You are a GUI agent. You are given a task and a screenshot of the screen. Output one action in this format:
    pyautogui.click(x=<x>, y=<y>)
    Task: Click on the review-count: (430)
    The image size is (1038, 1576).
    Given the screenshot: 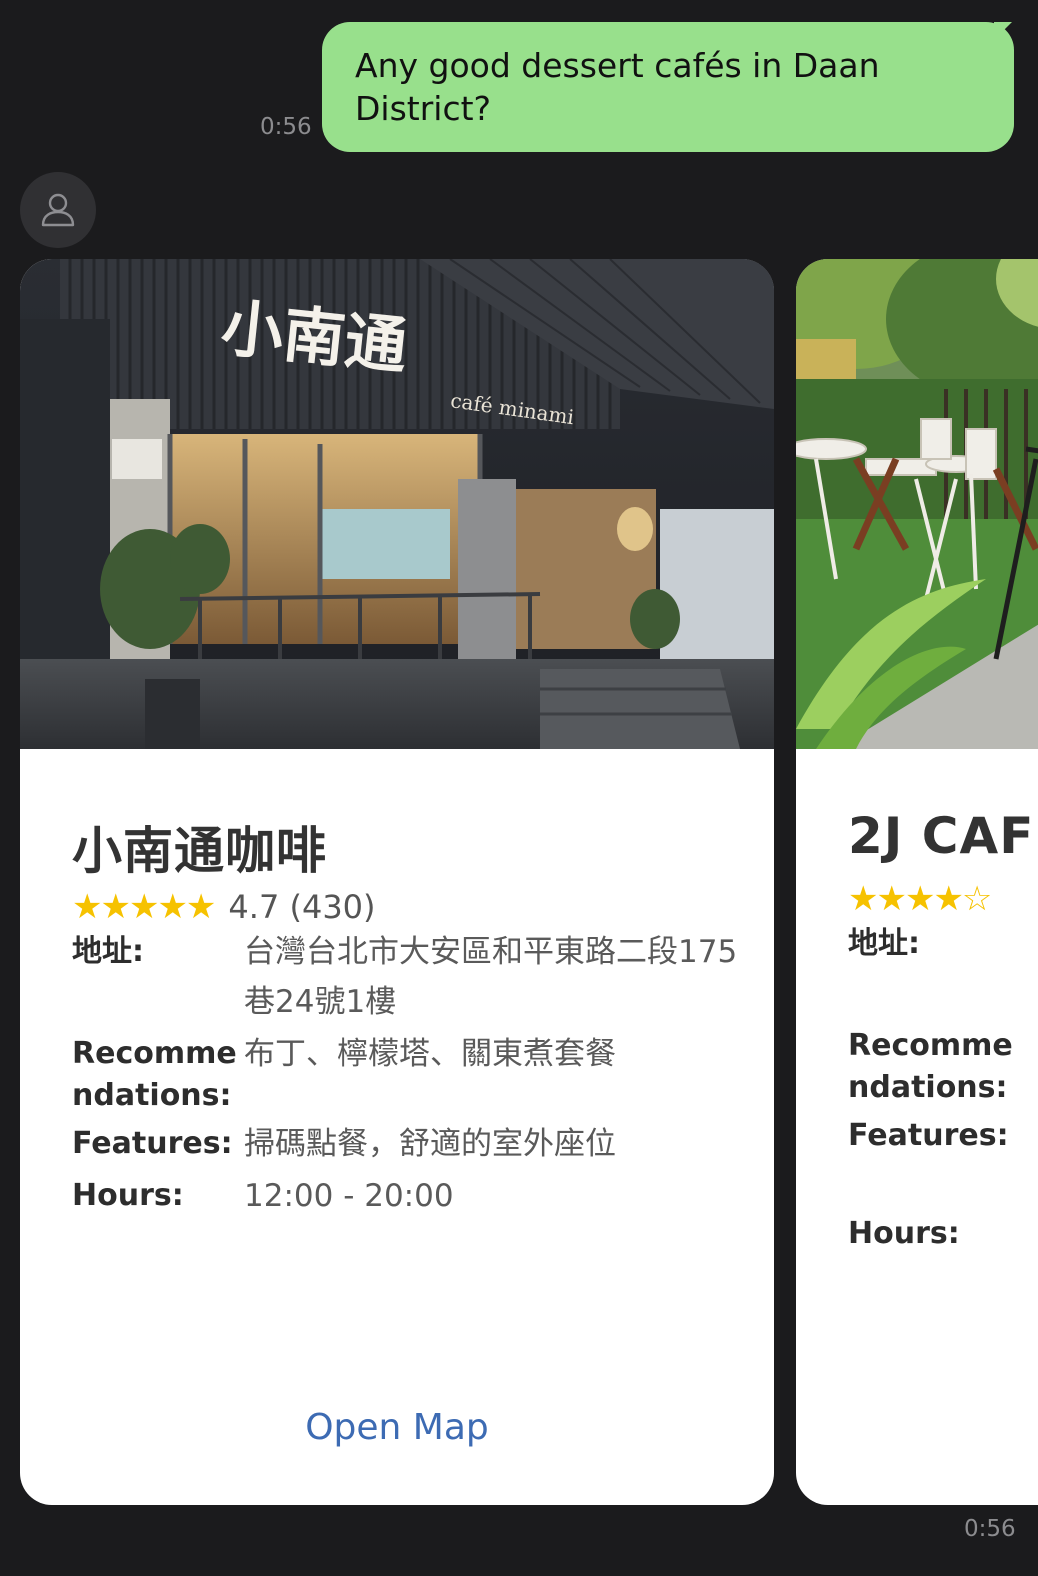 What is the action you would take?
    pyautogui.click(x=332, y=907)
    